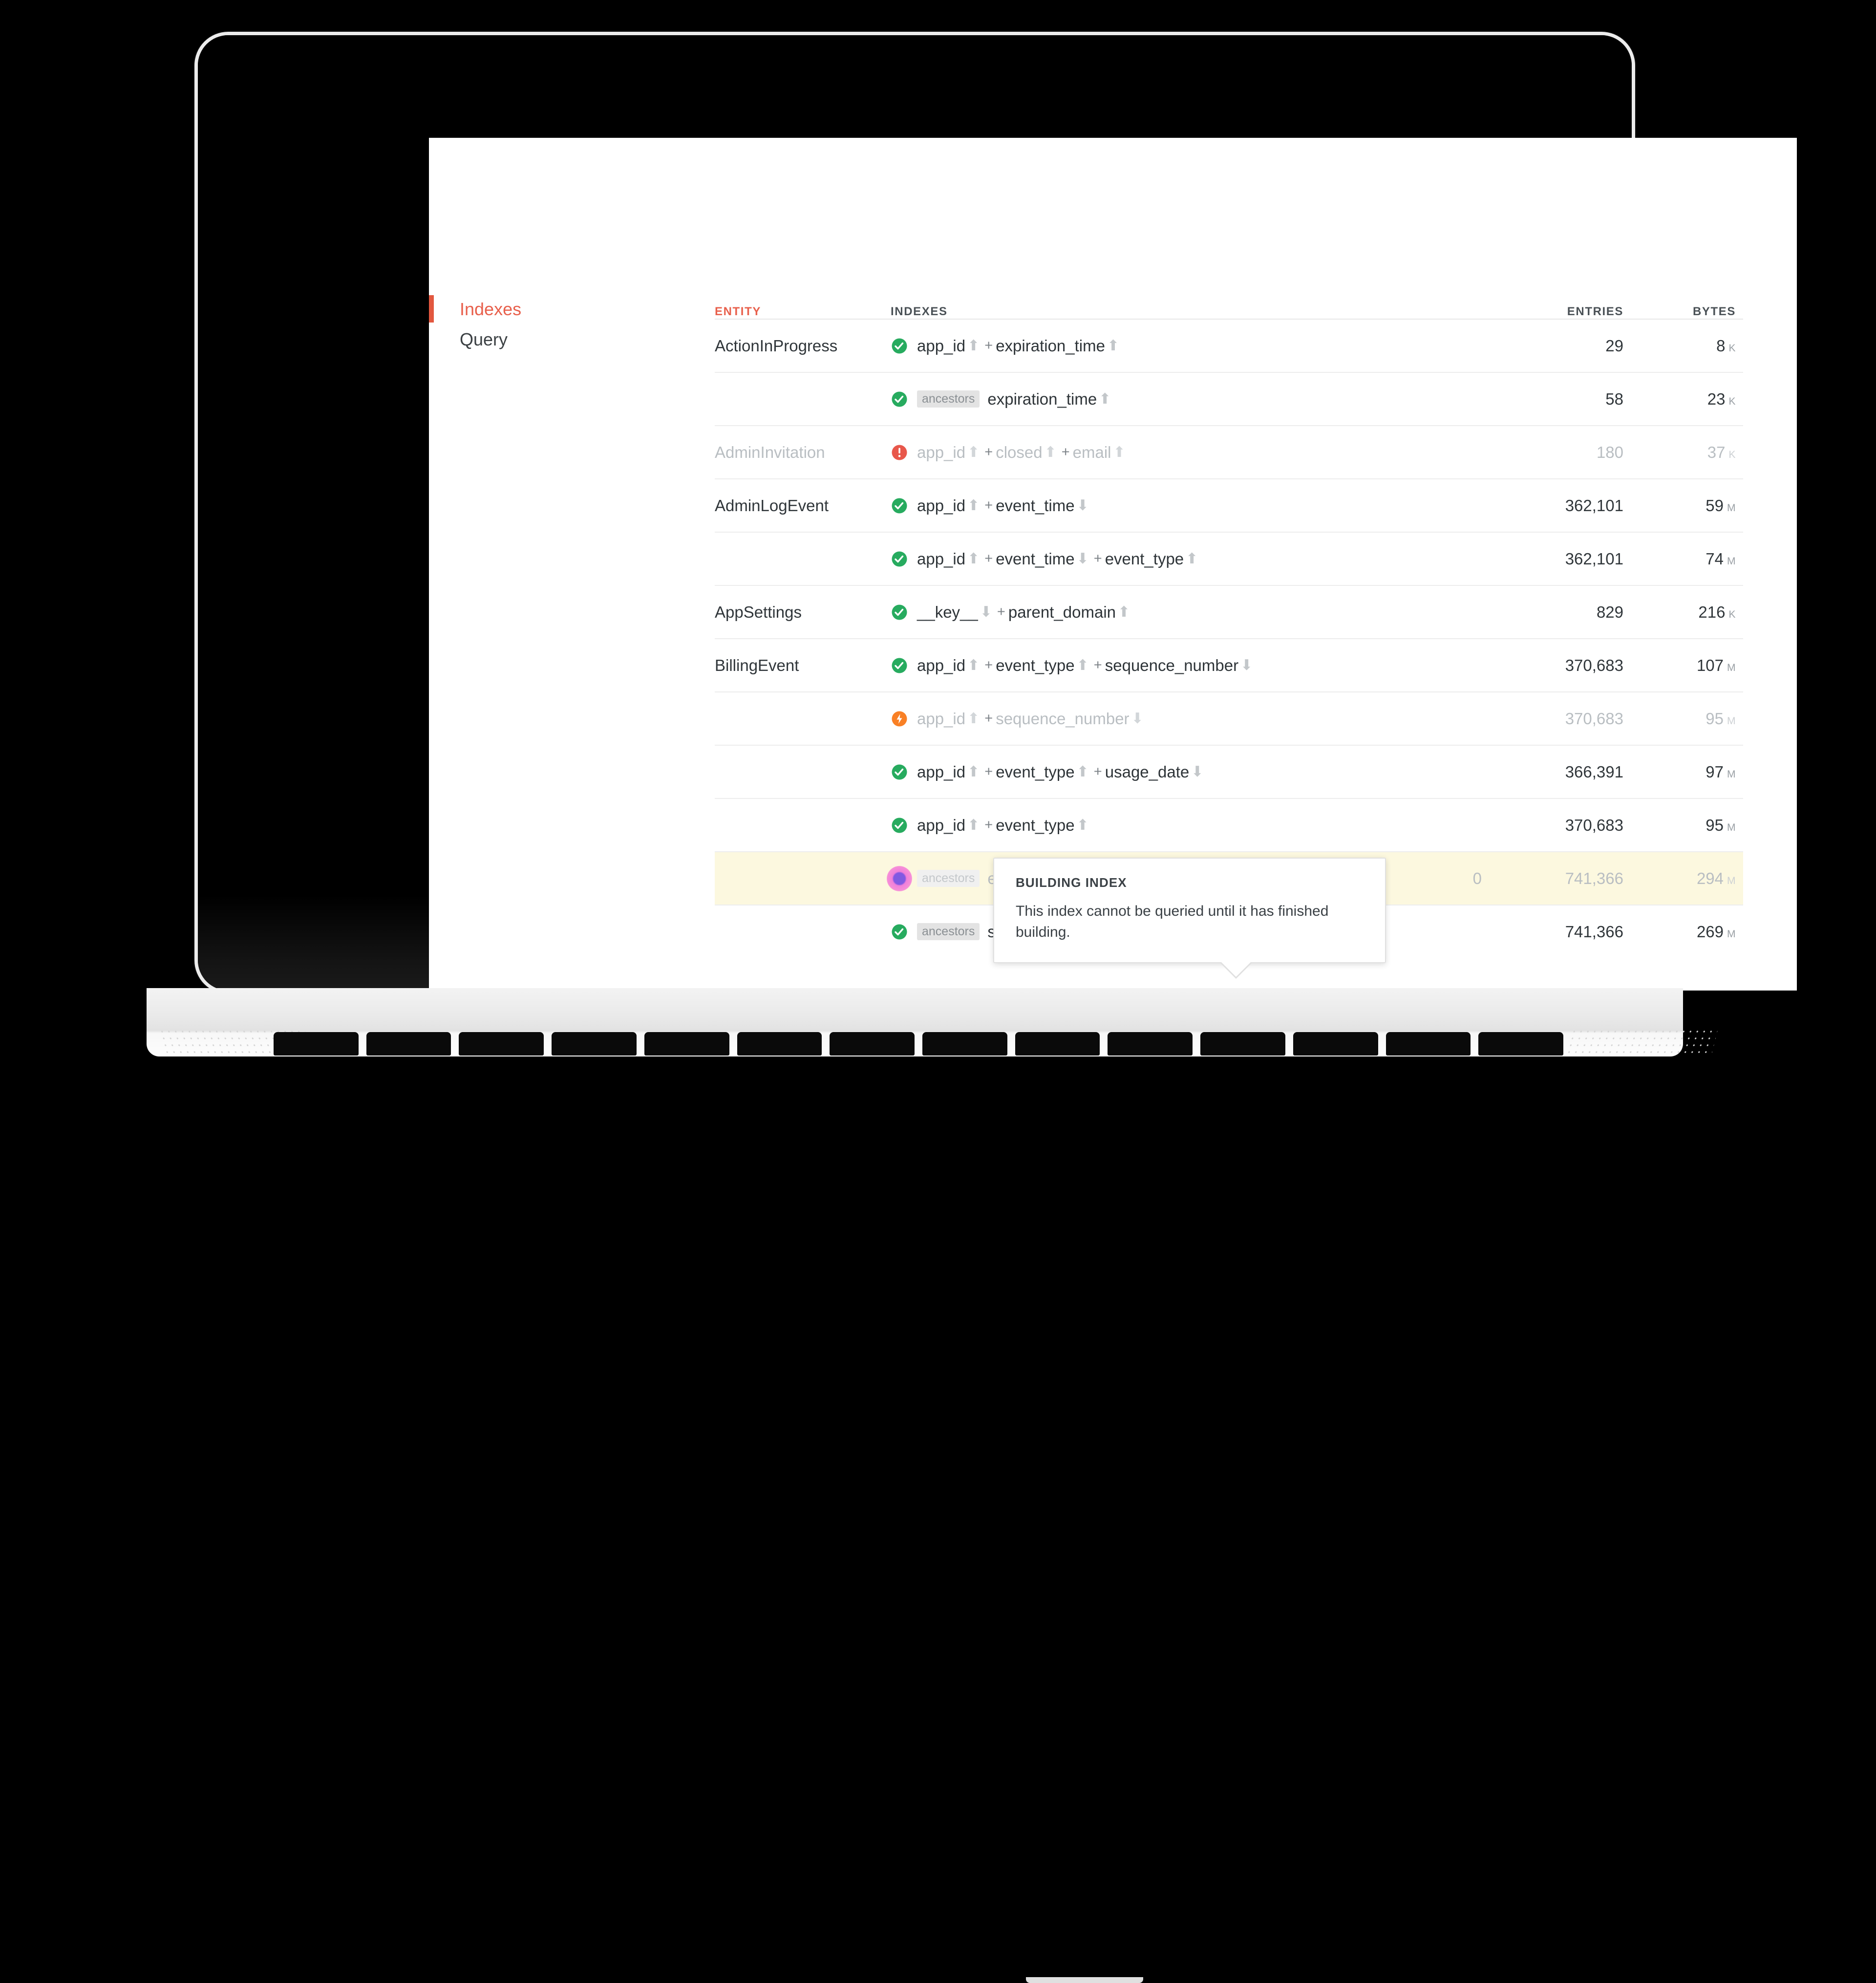  What do you see at coordinates (1679, 559) in the screenshot?
I see `cell-bytes: 74 M` at bounding box center [1679, 559].